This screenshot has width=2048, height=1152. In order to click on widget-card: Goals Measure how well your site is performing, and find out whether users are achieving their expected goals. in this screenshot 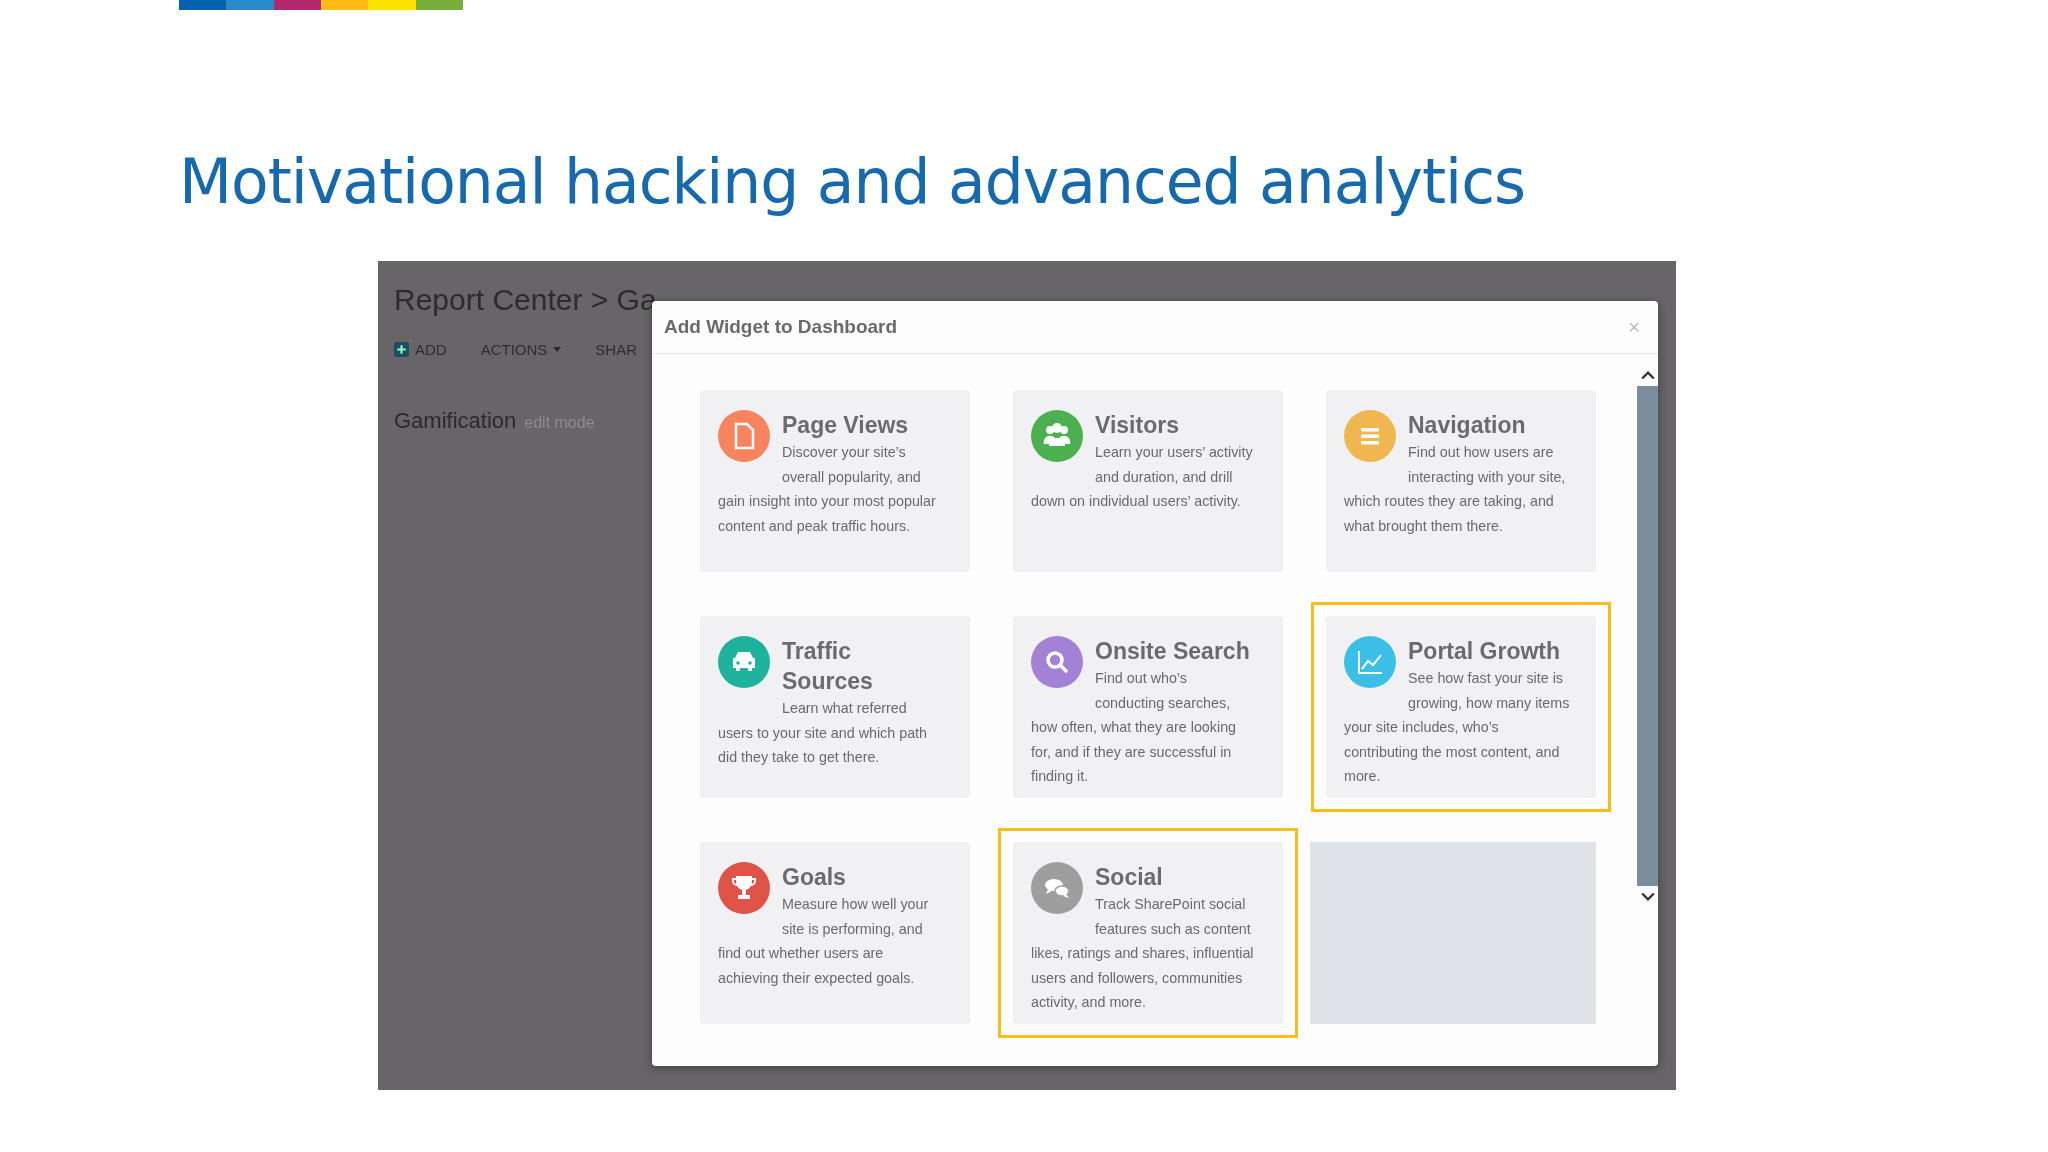, I will do `click(835, 933)`.